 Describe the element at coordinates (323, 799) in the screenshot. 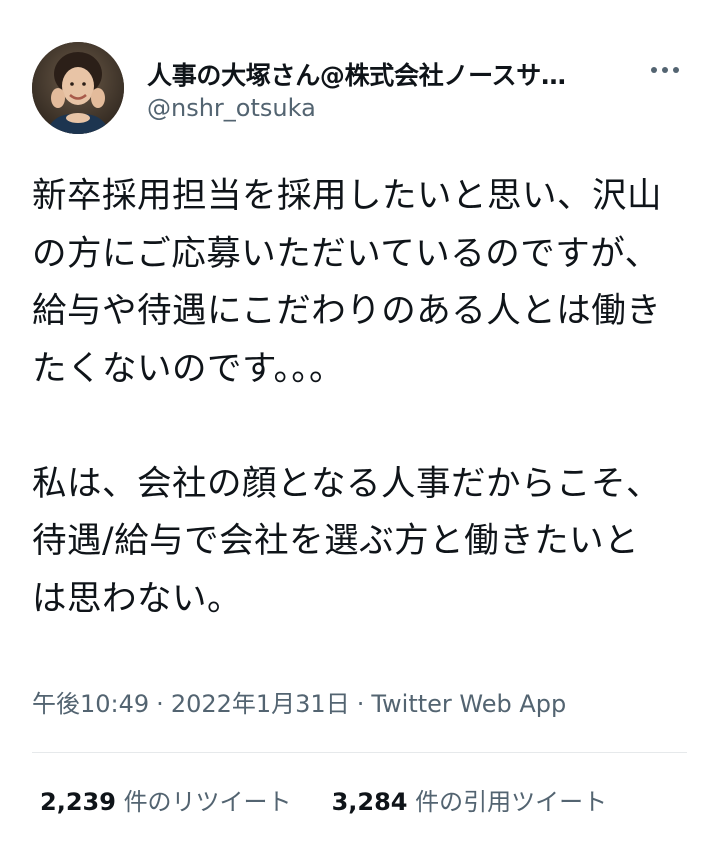

I see `tweet-stats: 2,239 件のリツイート 3,284 件の引用ツイート` at that location.